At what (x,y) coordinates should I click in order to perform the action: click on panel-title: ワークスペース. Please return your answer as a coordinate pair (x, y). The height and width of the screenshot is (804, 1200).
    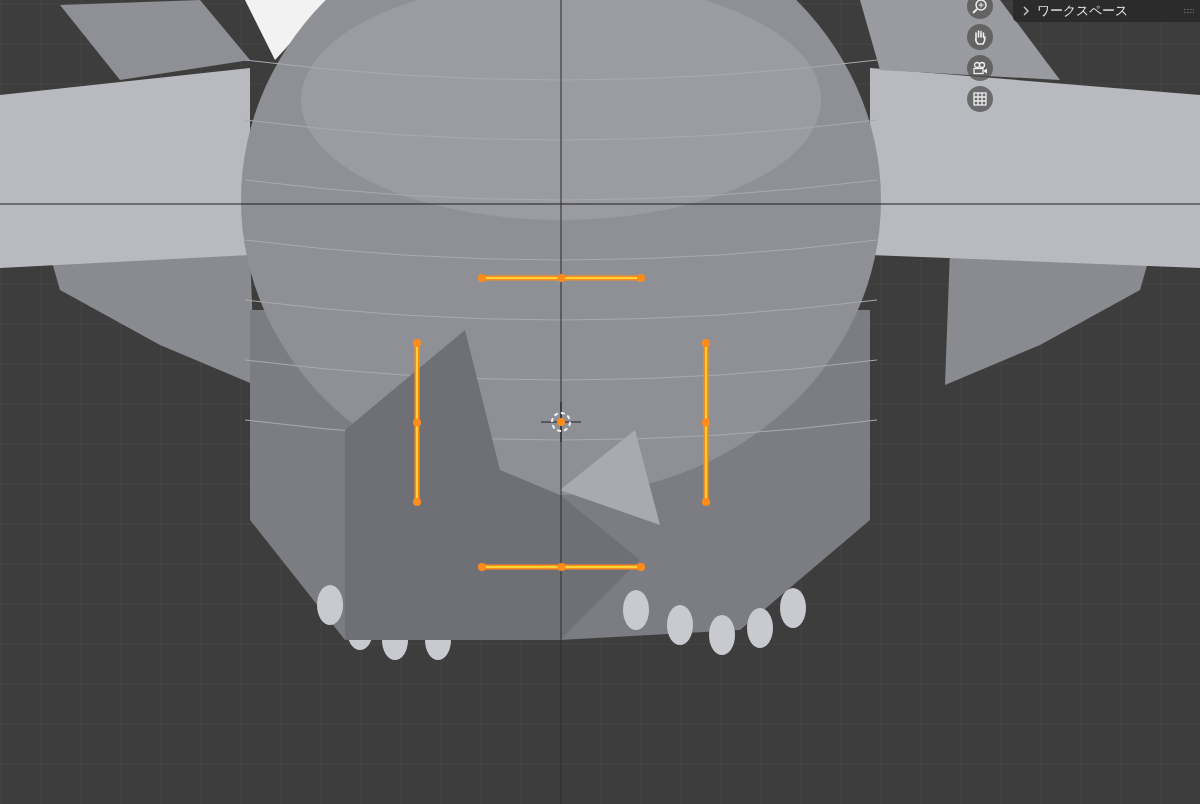
    Looking at the image, I should click on (1083, 11).